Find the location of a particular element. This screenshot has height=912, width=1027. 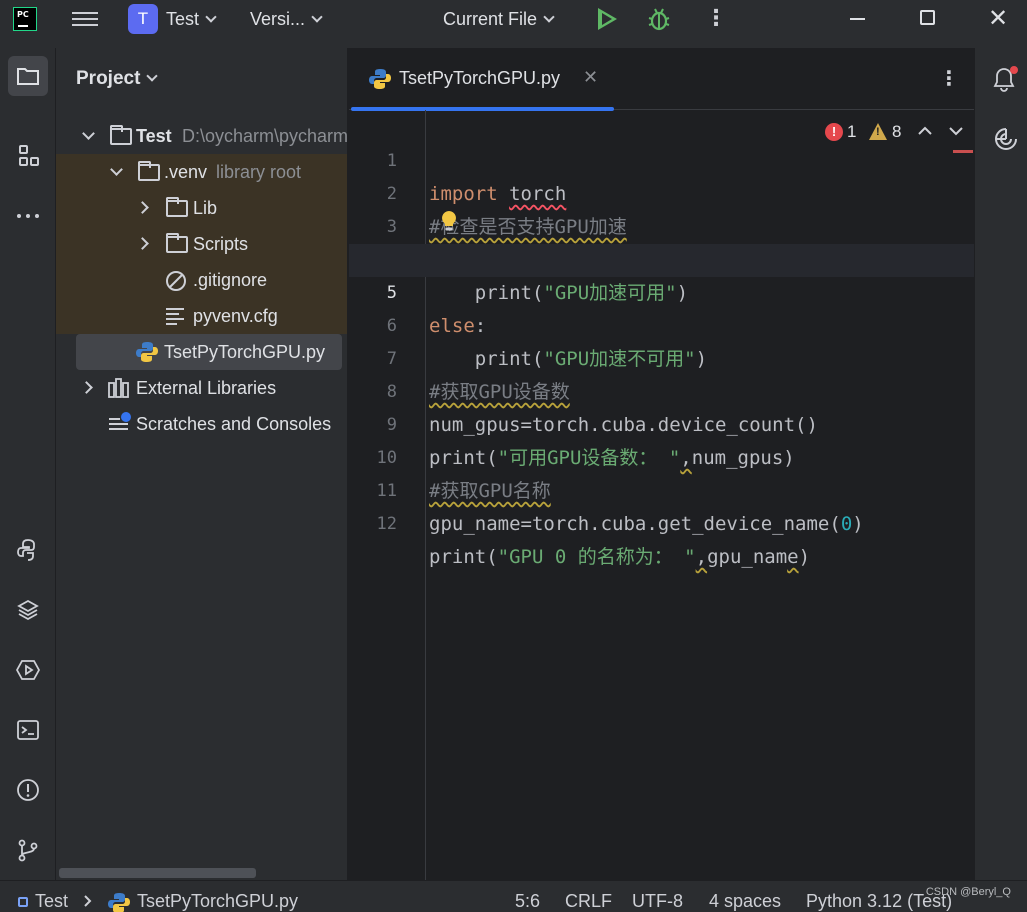

title-bar: PC T Test Versi... Current File ⋮ ✕ is located at coordinates (513, 24).